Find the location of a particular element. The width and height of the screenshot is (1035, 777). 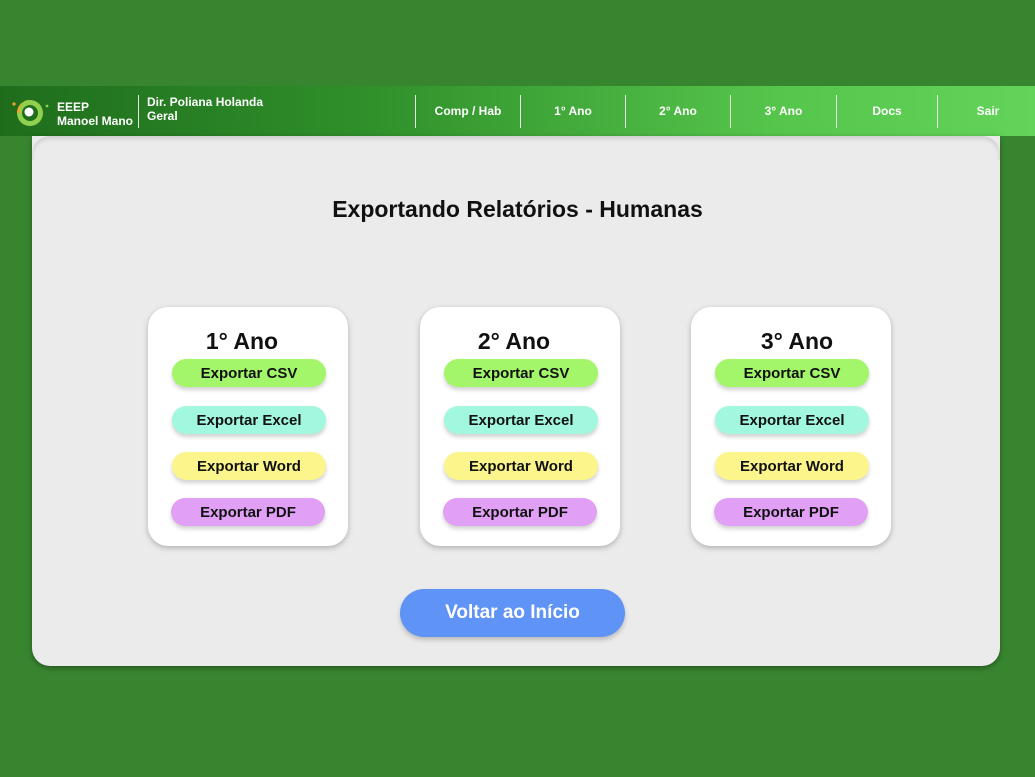

school-name: EEEP Manoel Mano is located at coordinates (95, 114).